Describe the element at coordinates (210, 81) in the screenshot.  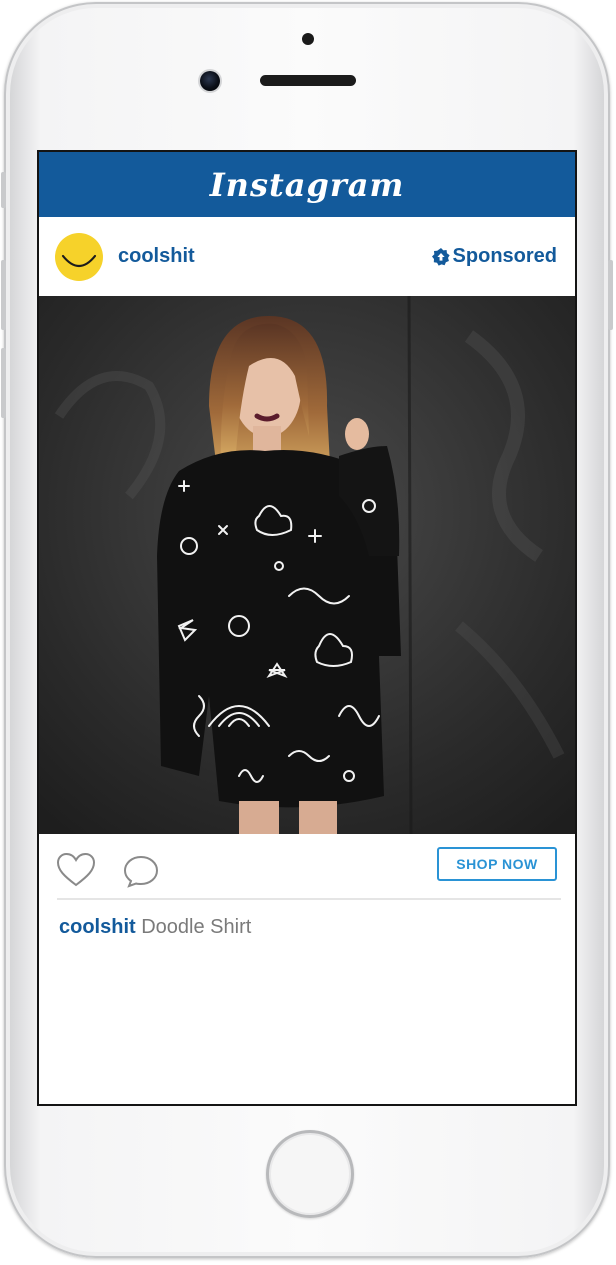
I see `front-camera-icon` at that location.